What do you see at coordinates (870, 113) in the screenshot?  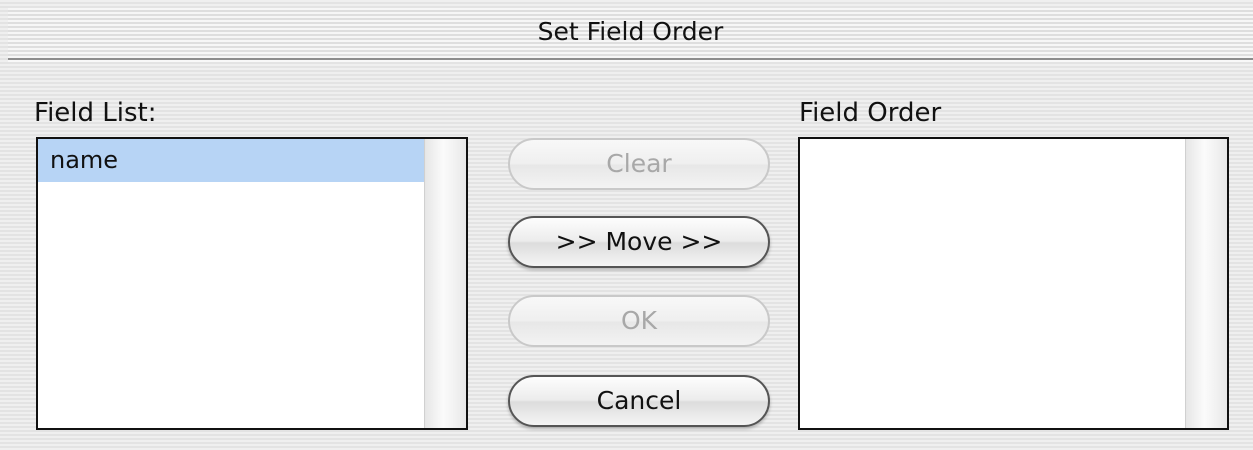 I see `field-order-label: Field Order` at bounding box center [870, 113].